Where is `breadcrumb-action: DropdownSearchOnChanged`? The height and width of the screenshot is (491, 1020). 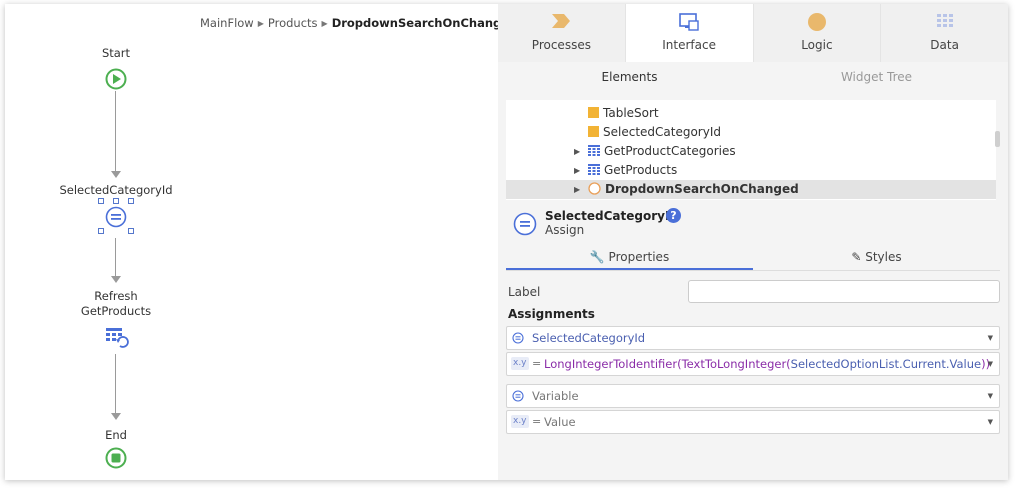 breadcrumb-action: DropdownSearchOnChanged is located at coordinates (424, 23).